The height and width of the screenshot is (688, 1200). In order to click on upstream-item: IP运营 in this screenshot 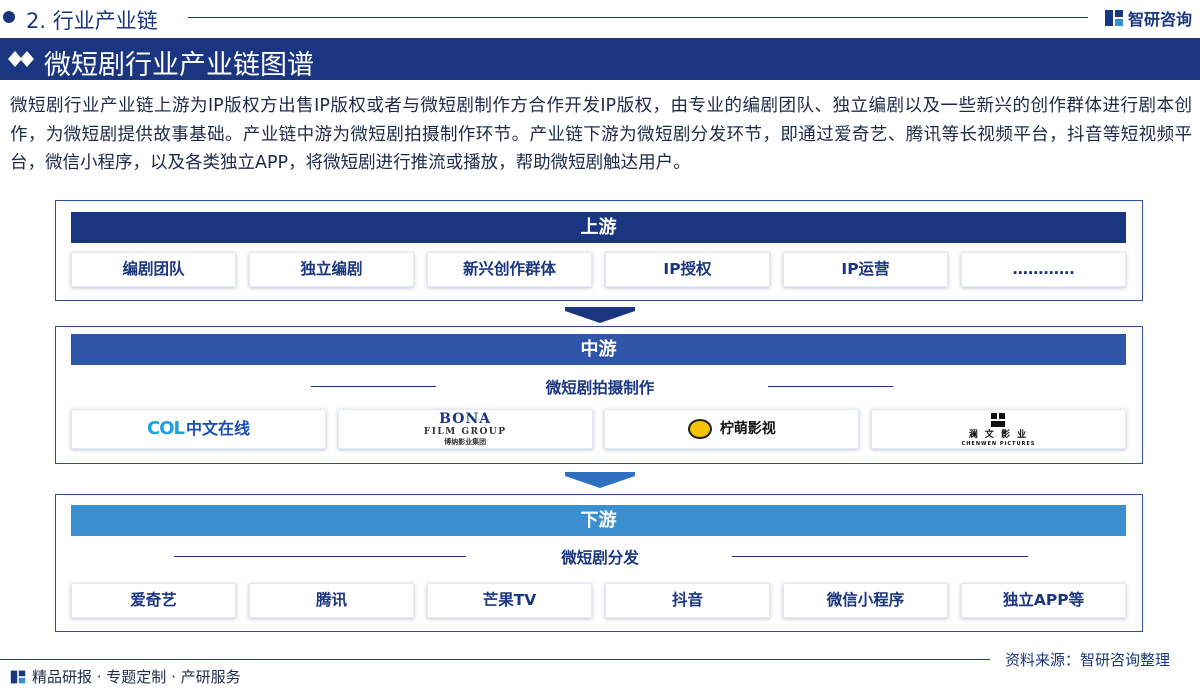, I will do `click(865, 269)`.